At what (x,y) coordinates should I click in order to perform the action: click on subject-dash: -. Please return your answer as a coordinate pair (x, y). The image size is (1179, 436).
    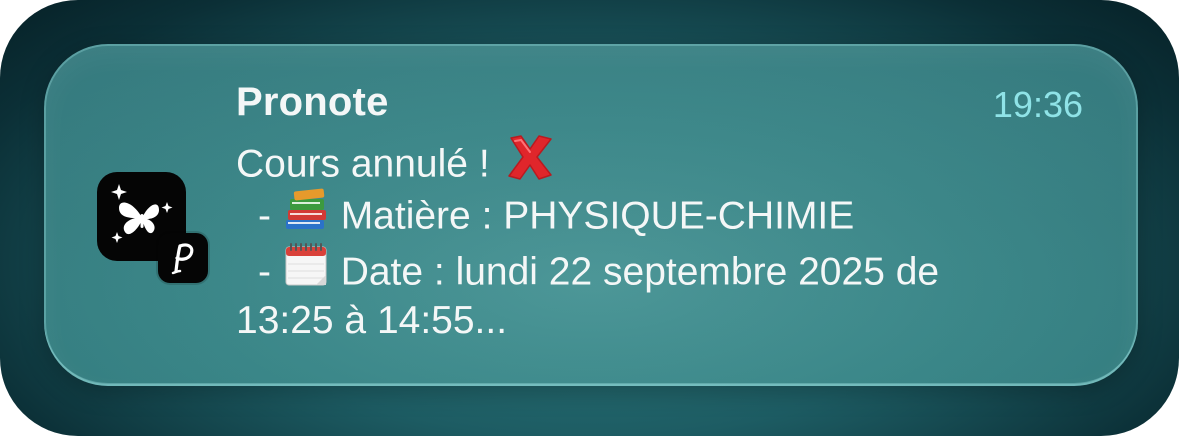
    Looking at the image, I should click on (264, 216).